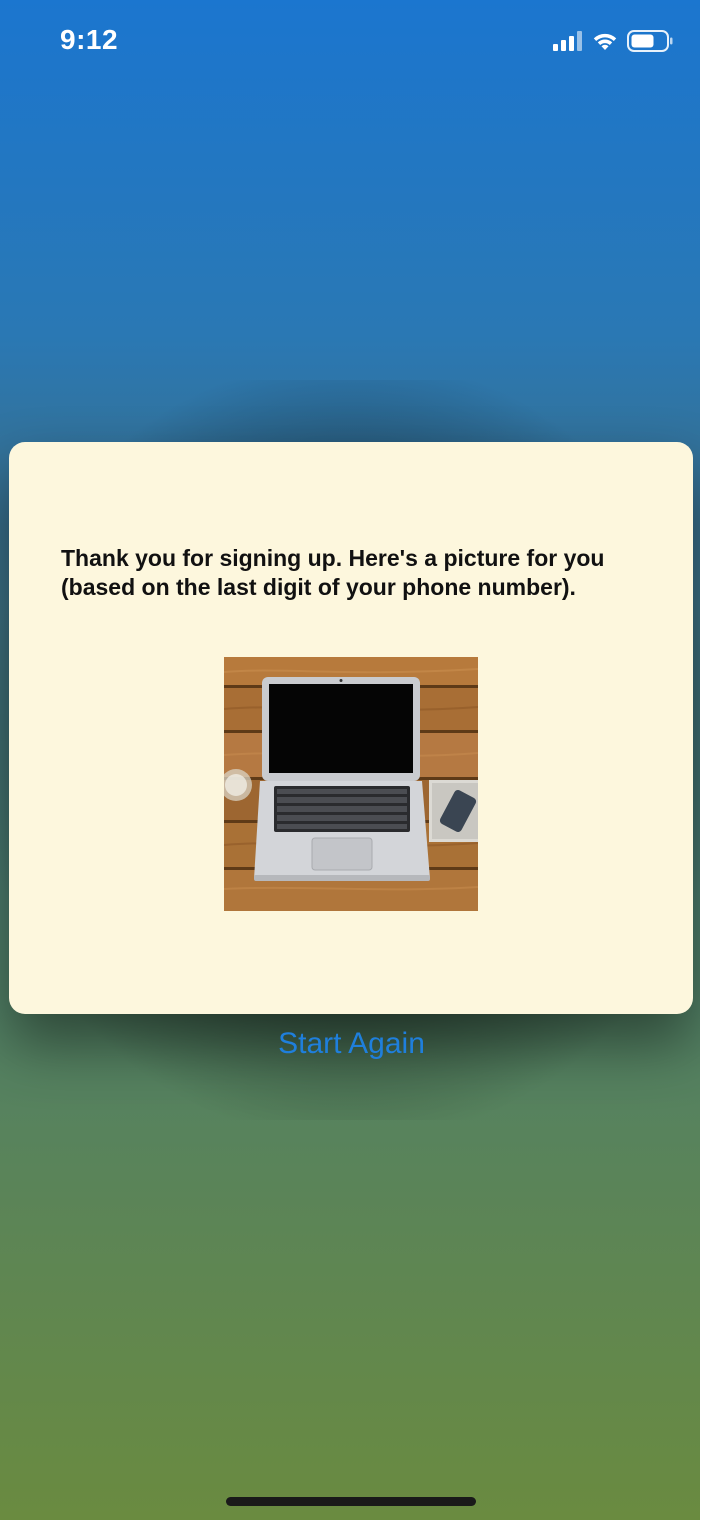 This screenshot has height=1520, width=703. Describe the element at coordinates (351, 784) in the screenshot. I see `laptop-photo` at that location.